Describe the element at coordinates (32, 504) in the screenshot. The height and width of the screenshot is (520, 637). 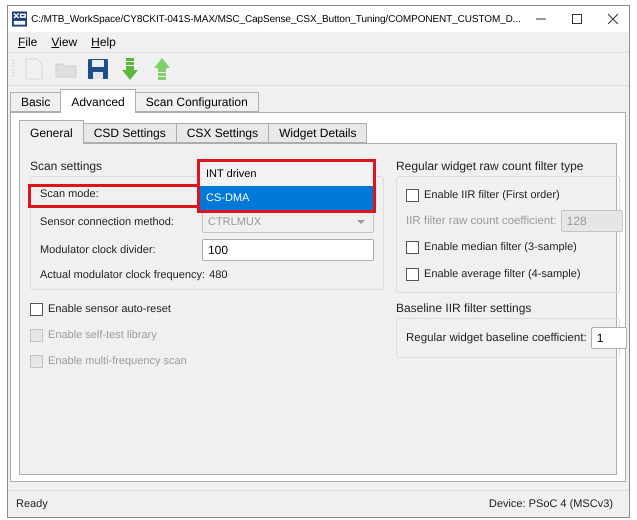
I see `status-message: Ready` at that location.